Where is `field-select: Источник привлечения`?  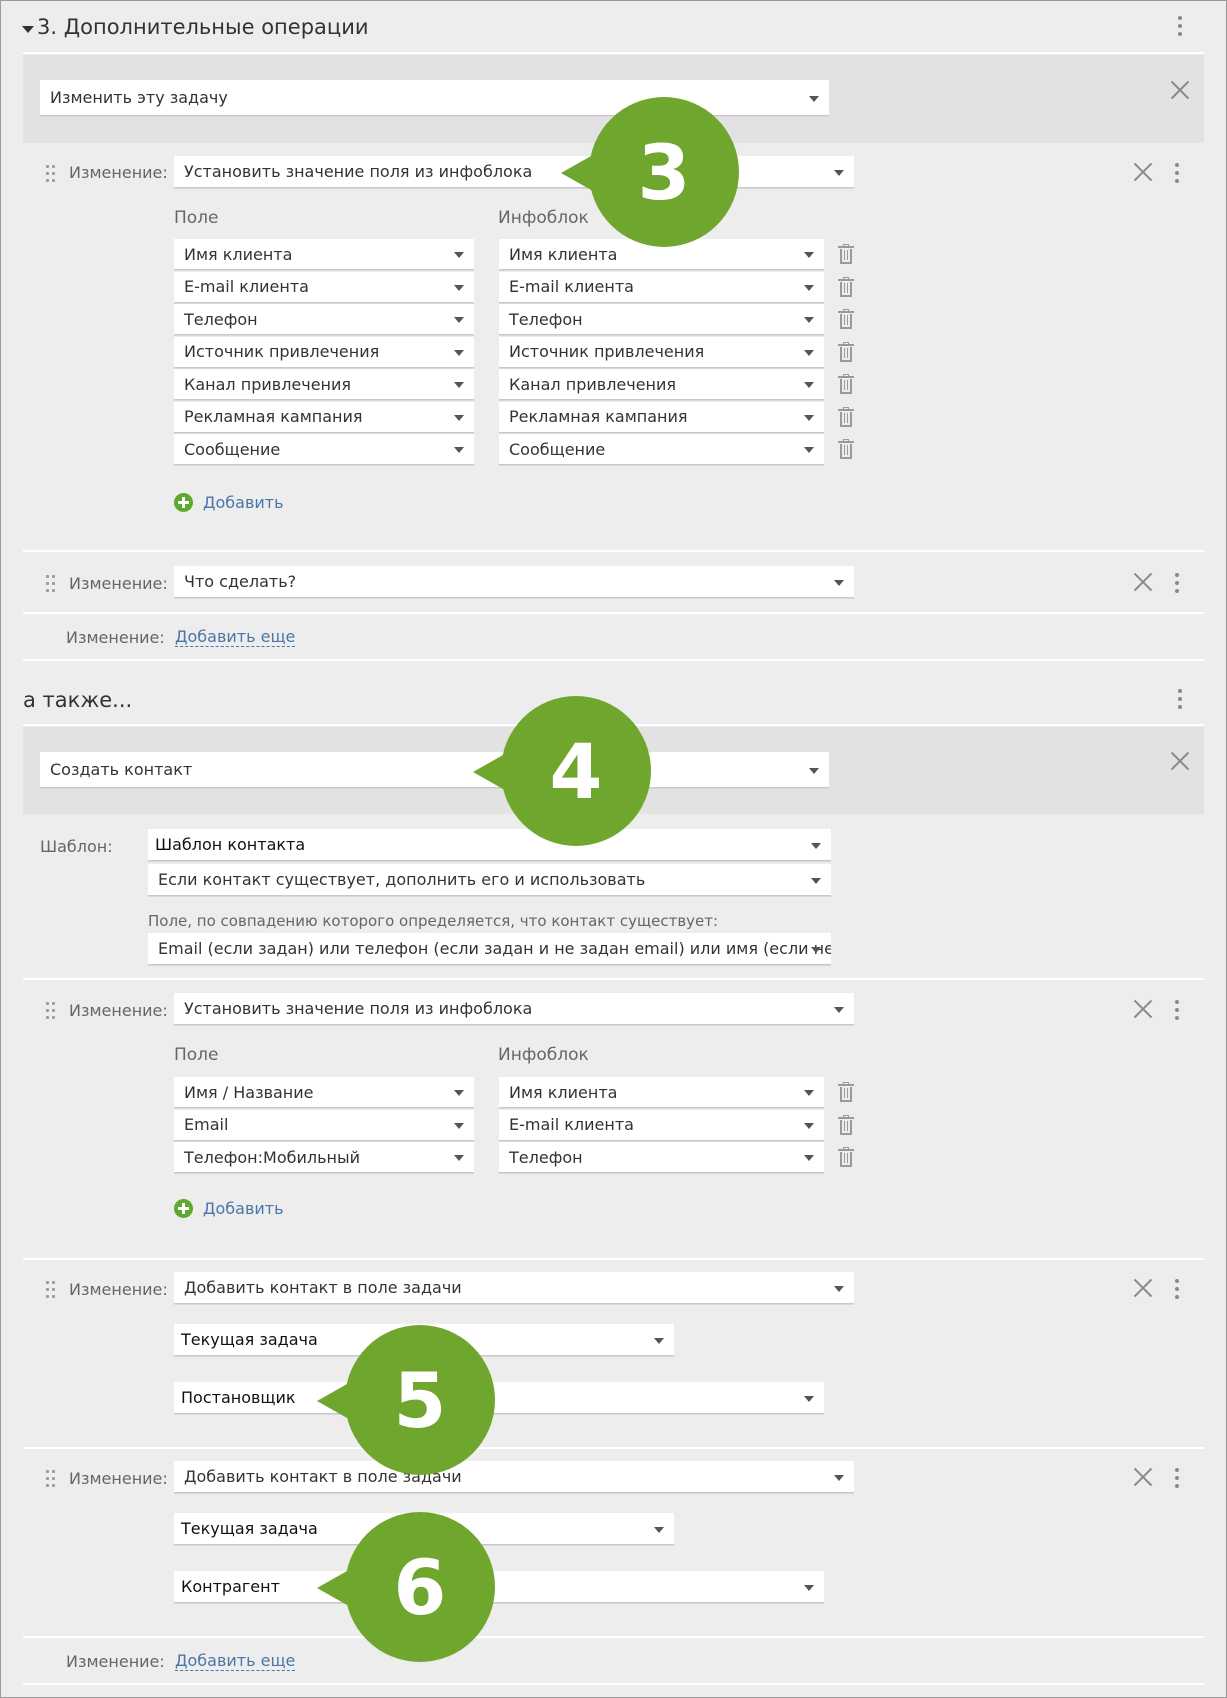
field-select: Источник привлечения is located at coordinates (324, 352).